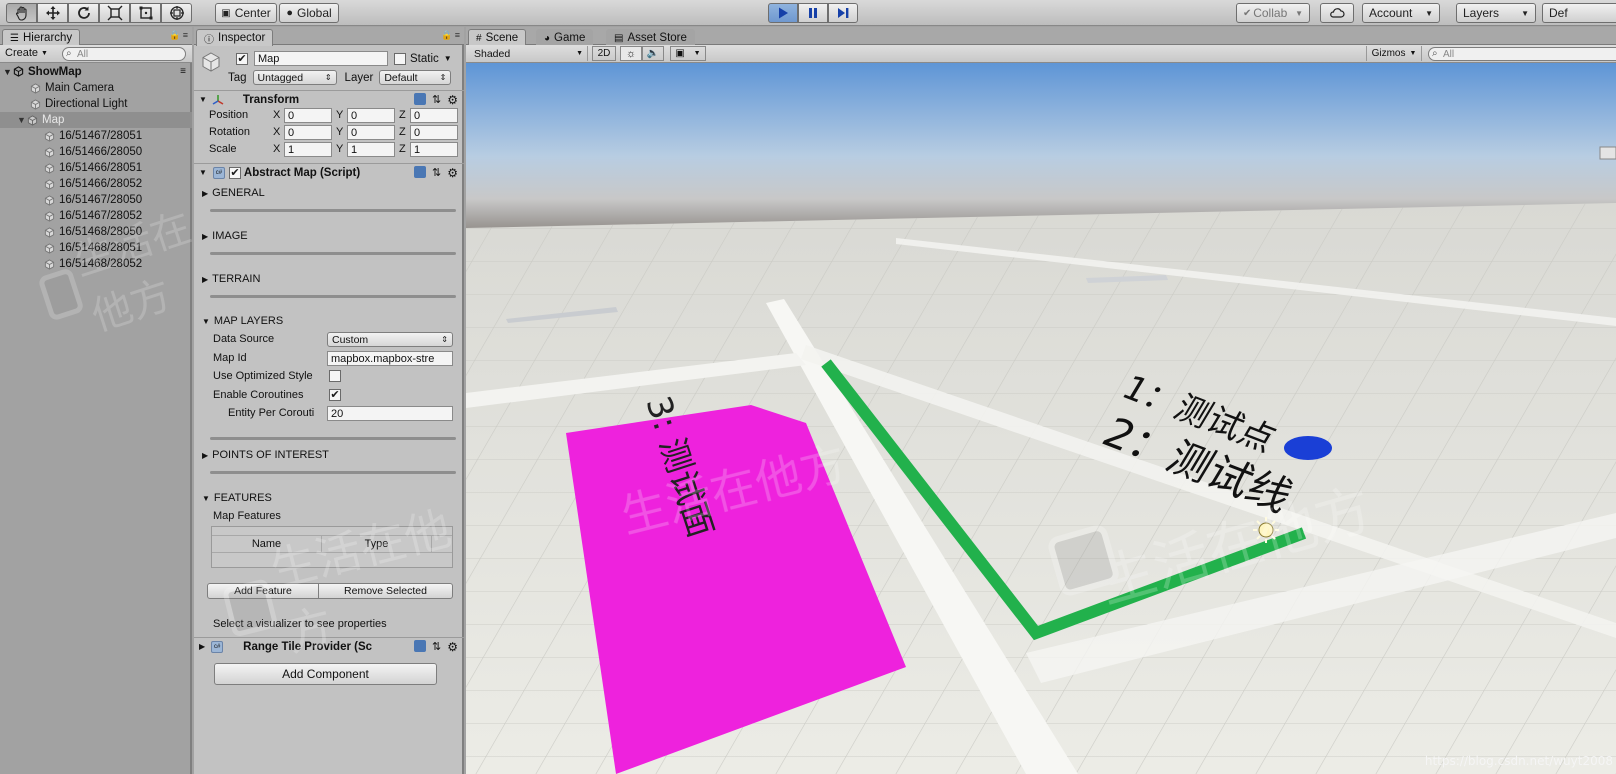  I want to click on space-global-toggle: ● Global, so click(309, 13).